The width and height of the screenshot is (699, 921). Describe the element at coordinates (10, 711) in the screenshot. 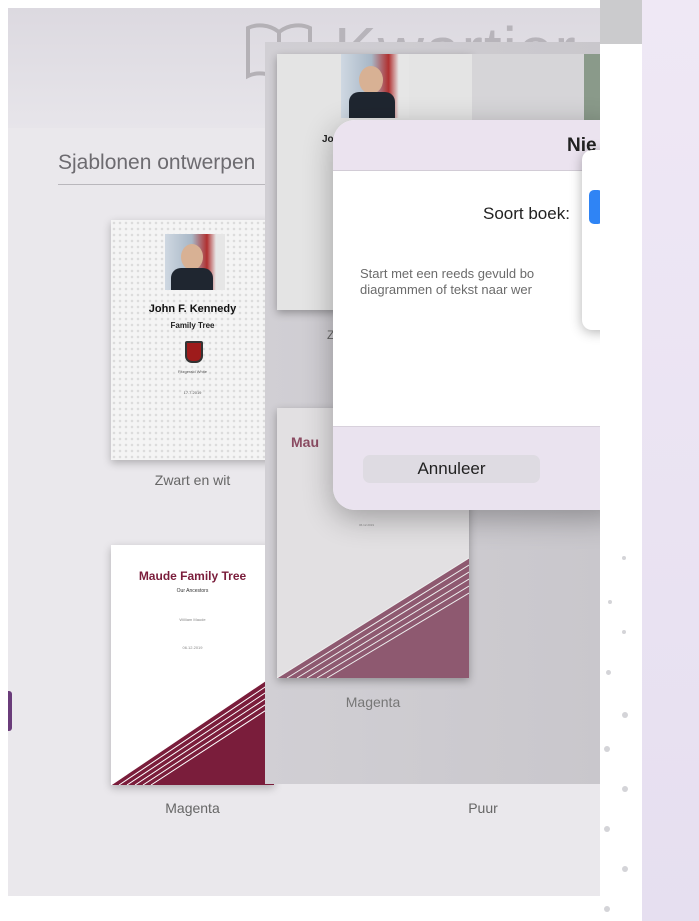

I see `sidebar-handle` at that location.